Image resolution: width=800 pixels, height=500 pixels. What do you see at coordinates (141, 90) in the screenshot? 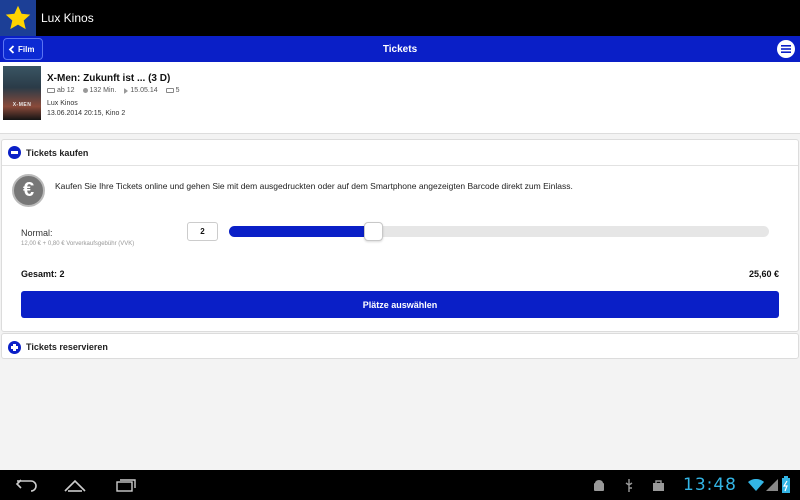
I see `release-date: 15.05.14` at bounding box center [141, 90].